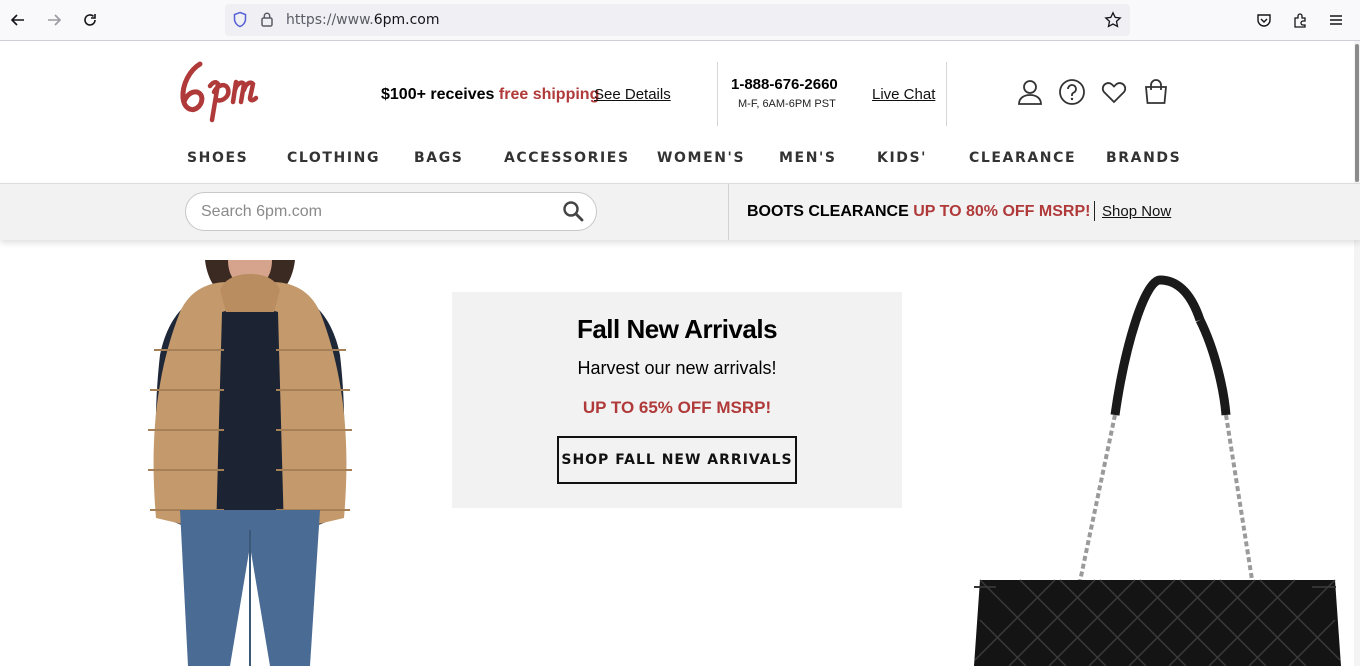 The image size is (1360, 666). I want to click on promo-title: Fall New Arrivals, so click(677, 329).